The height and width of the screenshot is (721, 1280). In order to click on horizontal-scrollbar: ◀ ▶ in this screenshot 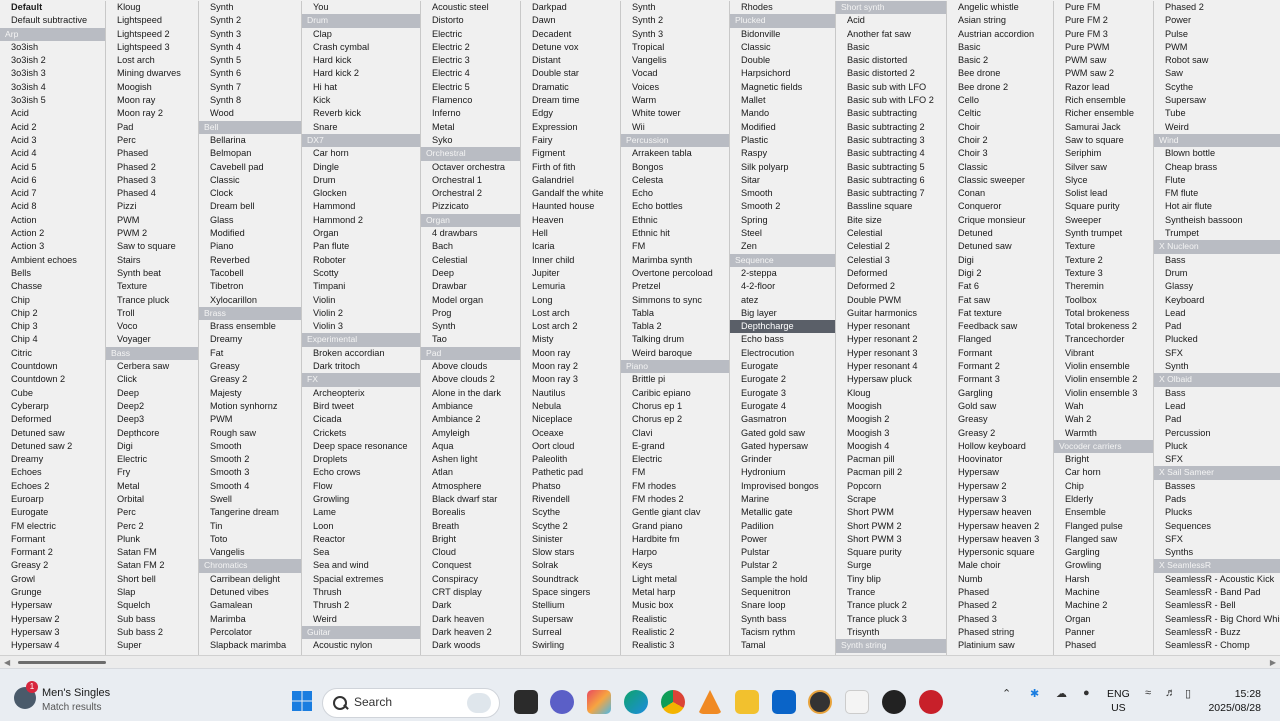, I will do `click(640, 662)`.